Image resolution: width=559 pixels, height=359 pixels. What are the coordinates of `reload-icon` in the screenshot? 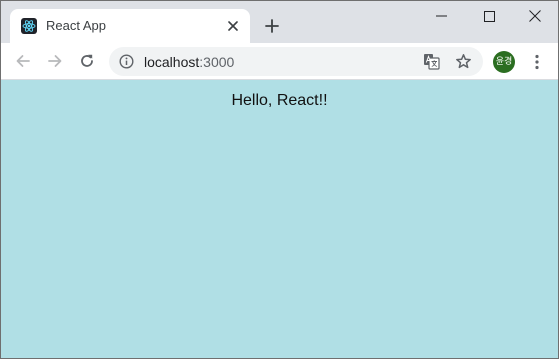 It's located at (87, 61).